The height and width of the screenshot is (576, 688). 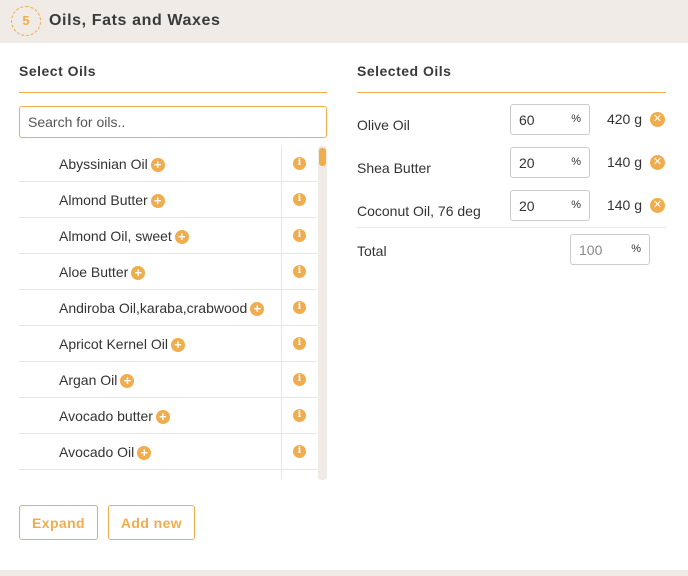 What do you see at coordinates (511, 92) in the screenshot?
I see `selected-oils-divider` at bounding box center [511, 92].